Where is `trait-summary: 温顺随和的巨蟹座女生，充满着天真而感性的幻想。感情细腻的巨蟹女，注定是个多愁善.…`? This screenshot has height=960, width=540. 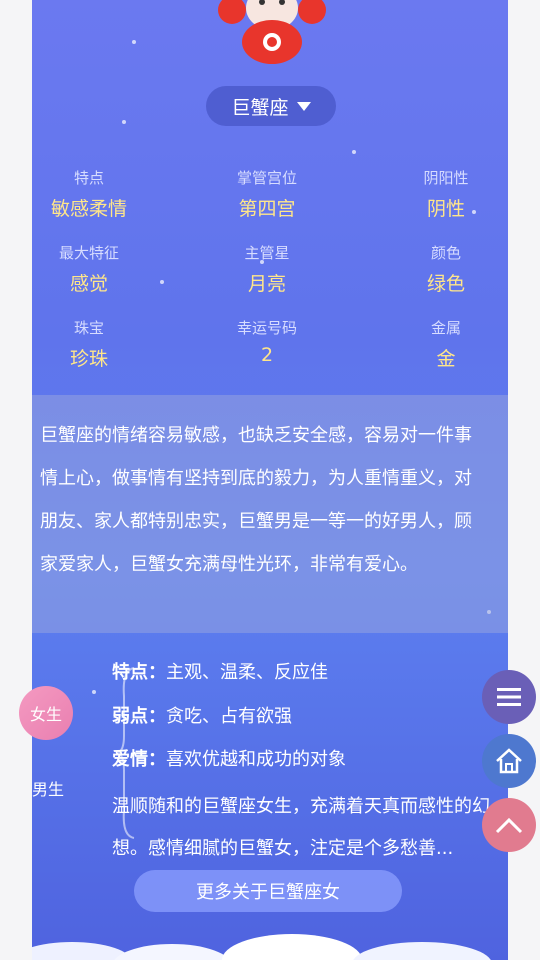
trait-summary: 温顺随和的巨蟹座女生，充满着天真而感性的幻想。感情细腻的巨蟹女，注定是个多愁善.… is located at coordinates (301, 827).